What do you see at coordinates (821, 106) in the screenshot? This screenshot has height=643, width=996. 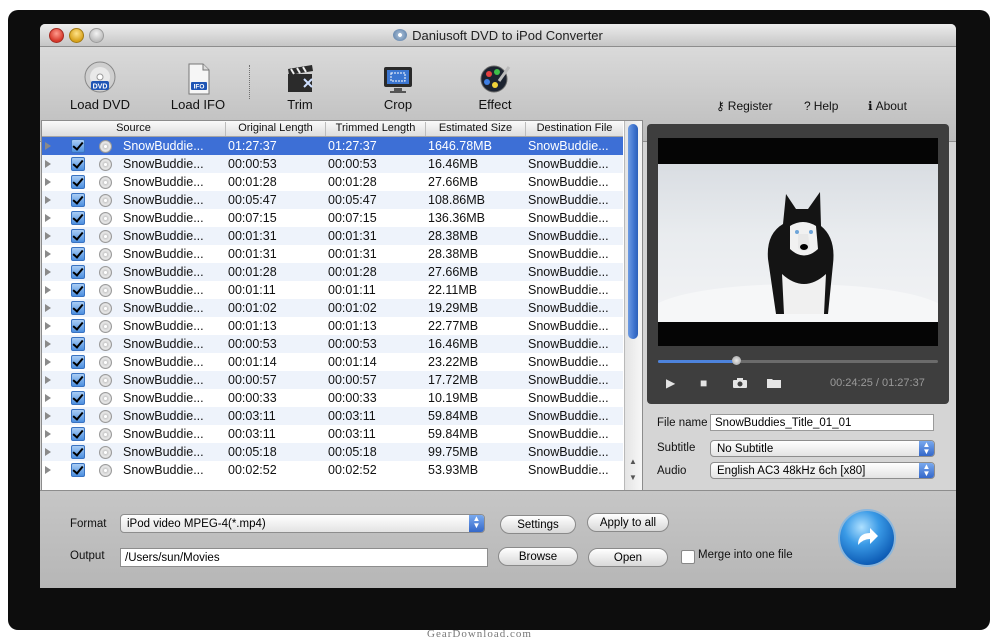 I see `help-link: ? Help` at bounding box center [821, 106].